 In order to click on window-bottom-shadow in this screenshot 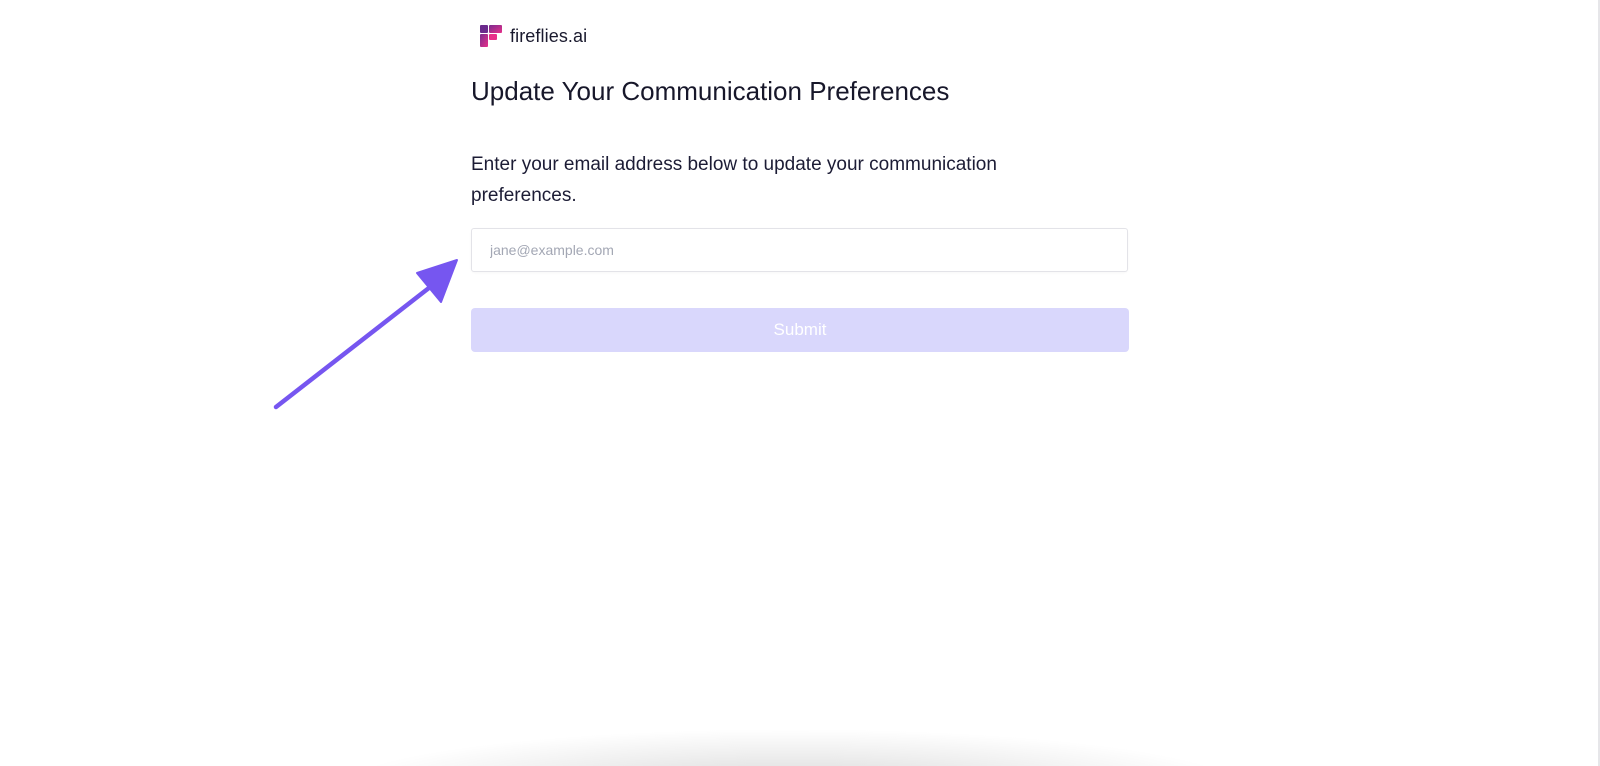, I will do `click(790, 748)`.